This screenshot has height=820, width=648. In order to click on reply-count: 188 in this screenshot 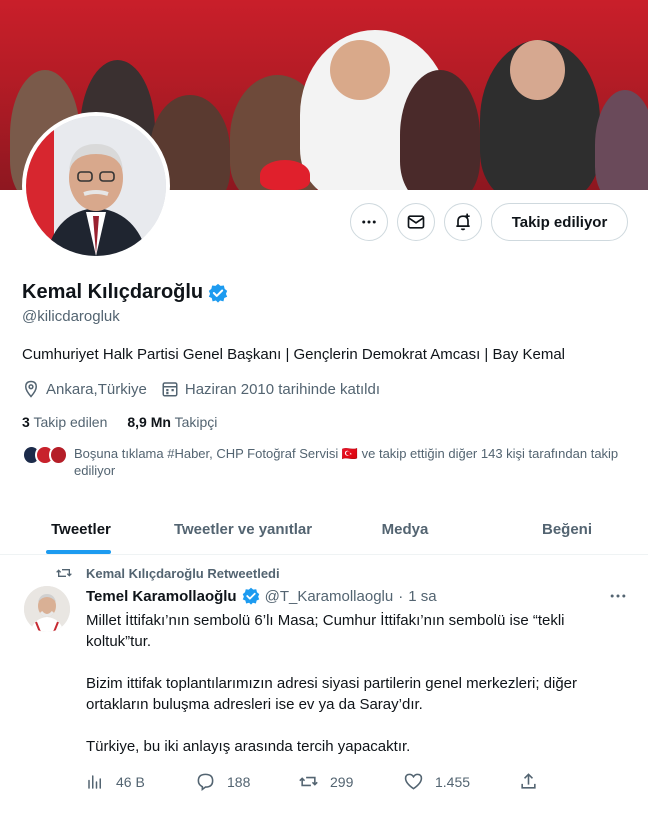, I will do `click(239, 781)`.